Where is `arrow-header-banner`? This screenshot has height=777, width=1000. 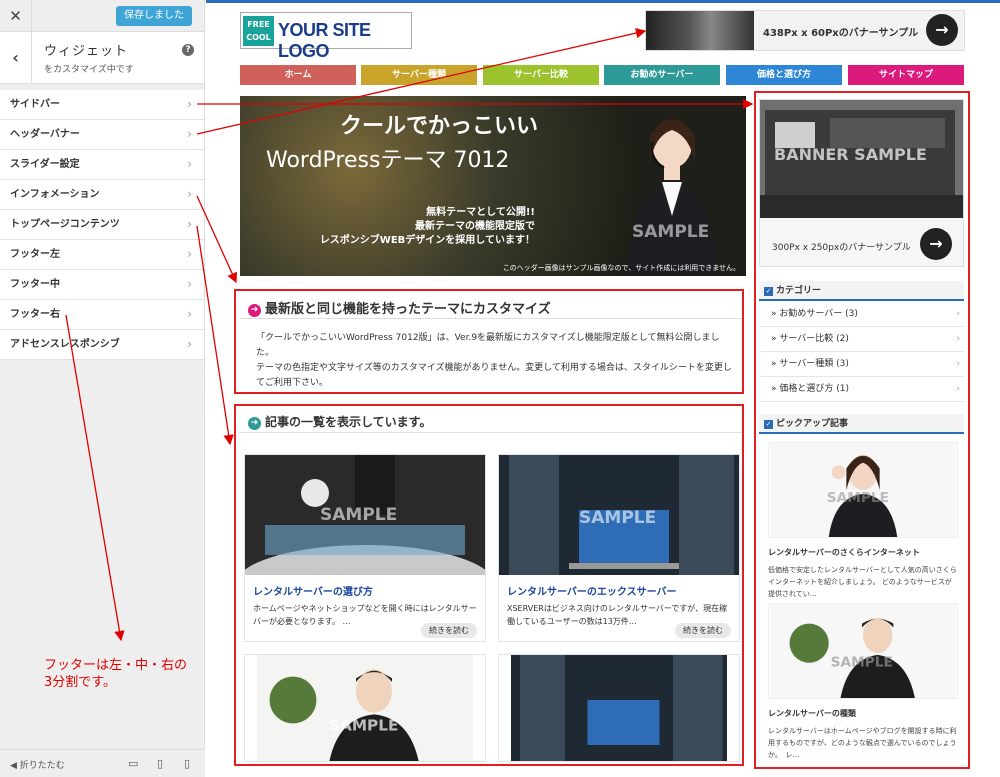
arrow-header-banner is located at coordinates (421, 81).